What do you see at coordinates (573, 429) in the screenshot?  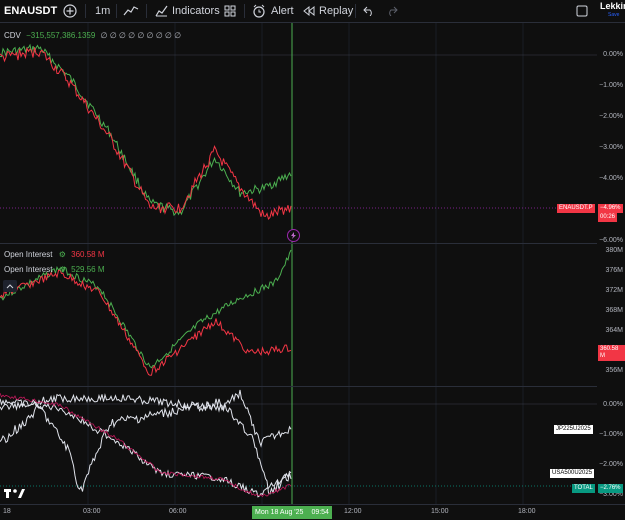 I see `jp225-tag: JP225U2025` at bounding box center [573, 429].